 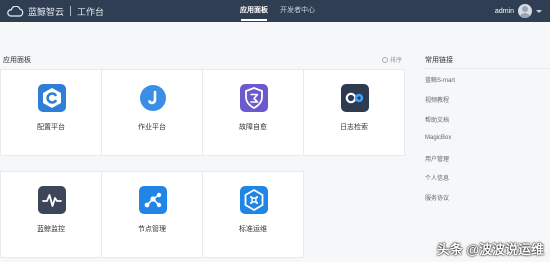 I want to click on app-label: 故障自愈, so click(x=253, y=127).